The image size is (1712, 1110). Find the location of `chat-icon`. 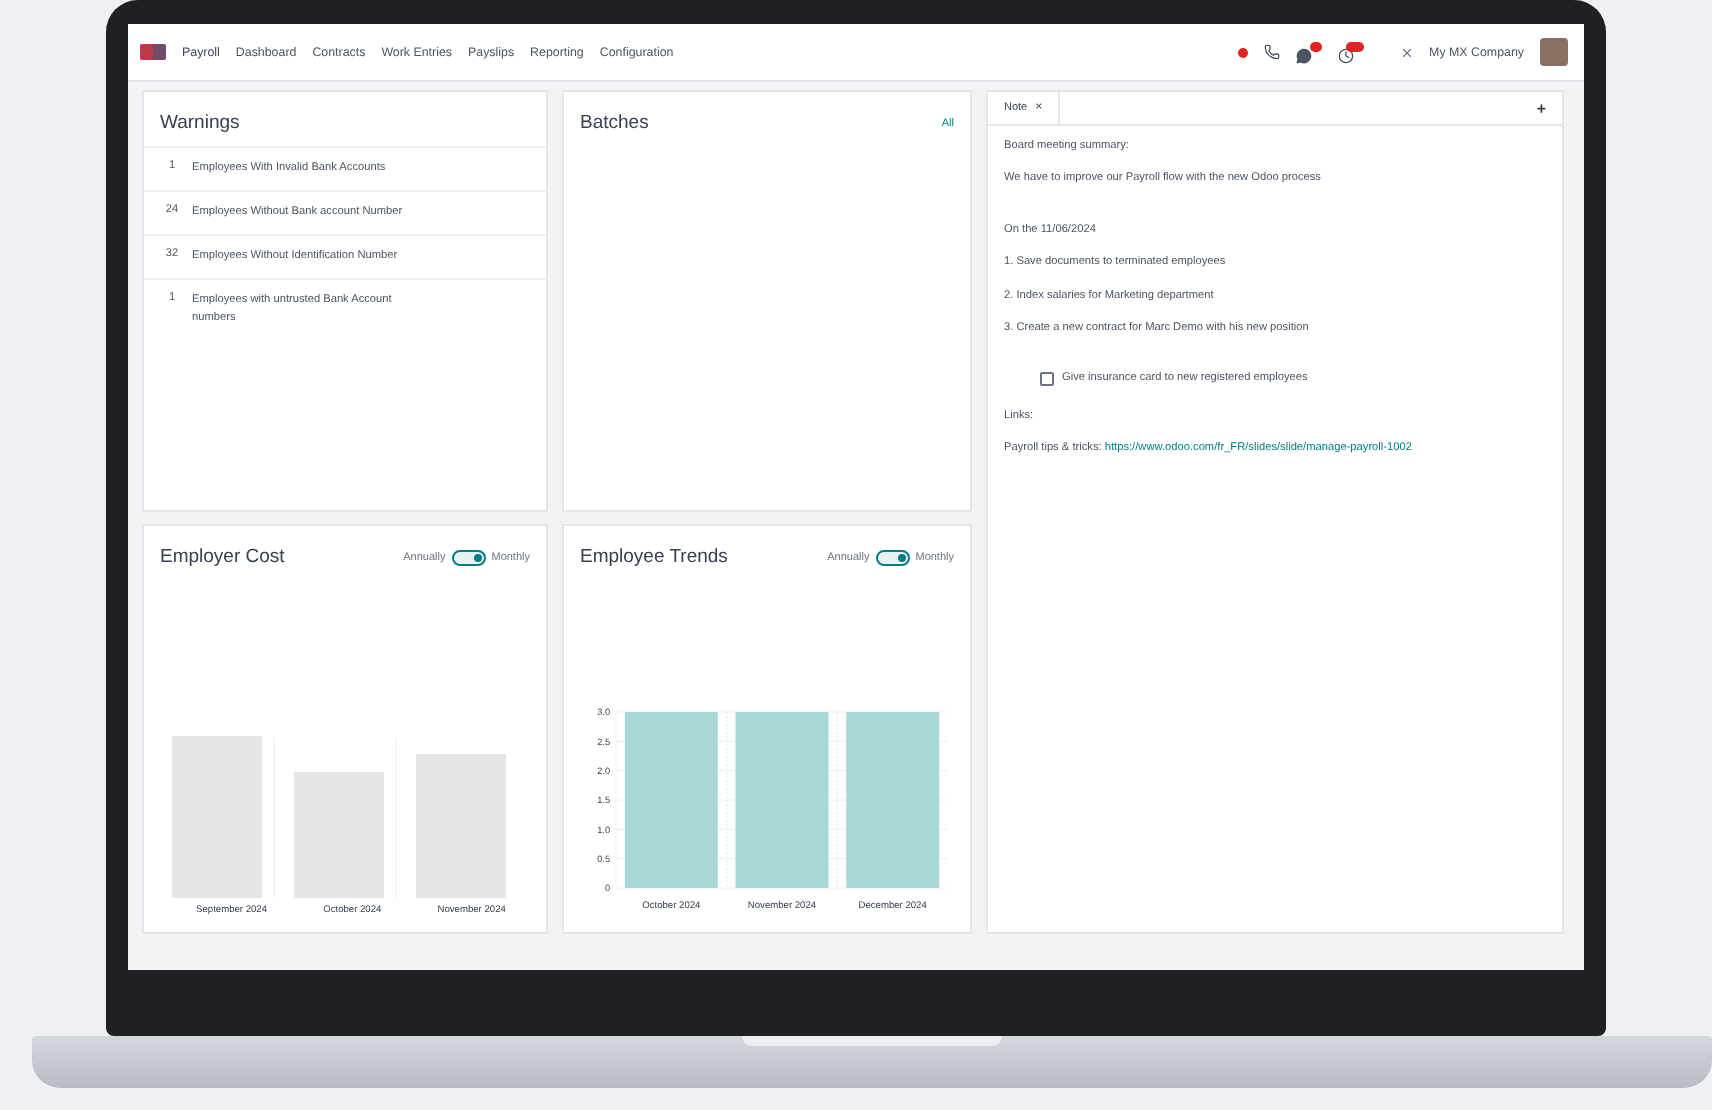

chat-icon is located at coordinates (1308, 52).